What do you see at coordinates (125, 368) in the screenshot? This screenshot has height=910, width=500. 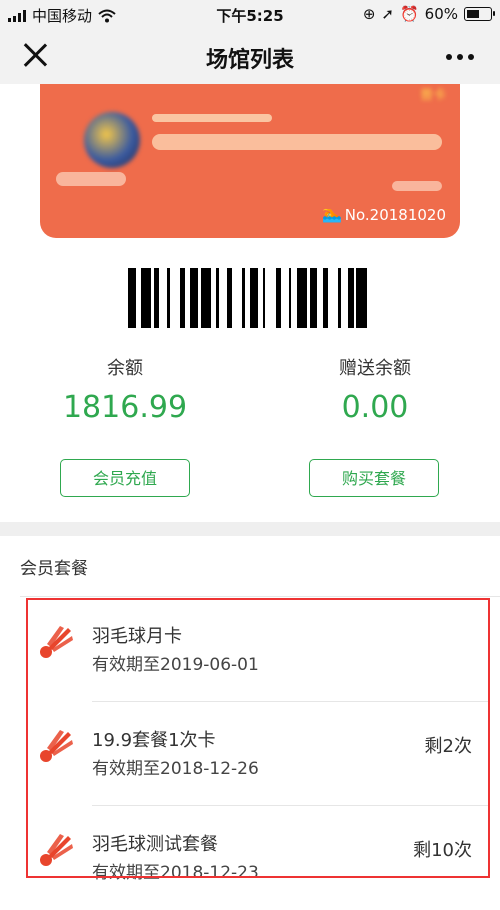 I see `balance-label: 余额` at bounding box center [125, 368].